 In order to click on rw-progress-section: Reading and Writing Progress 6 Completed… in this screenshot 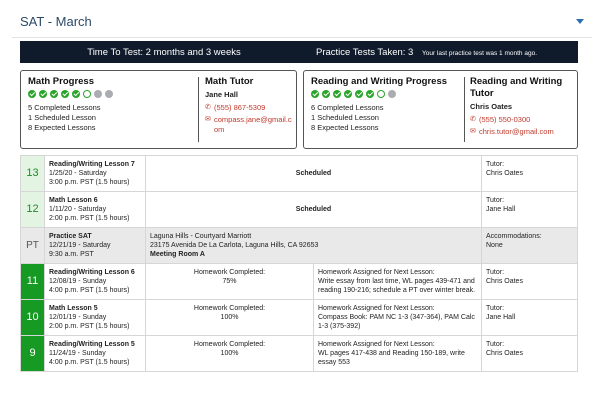, I will do `click(379, 104)`.